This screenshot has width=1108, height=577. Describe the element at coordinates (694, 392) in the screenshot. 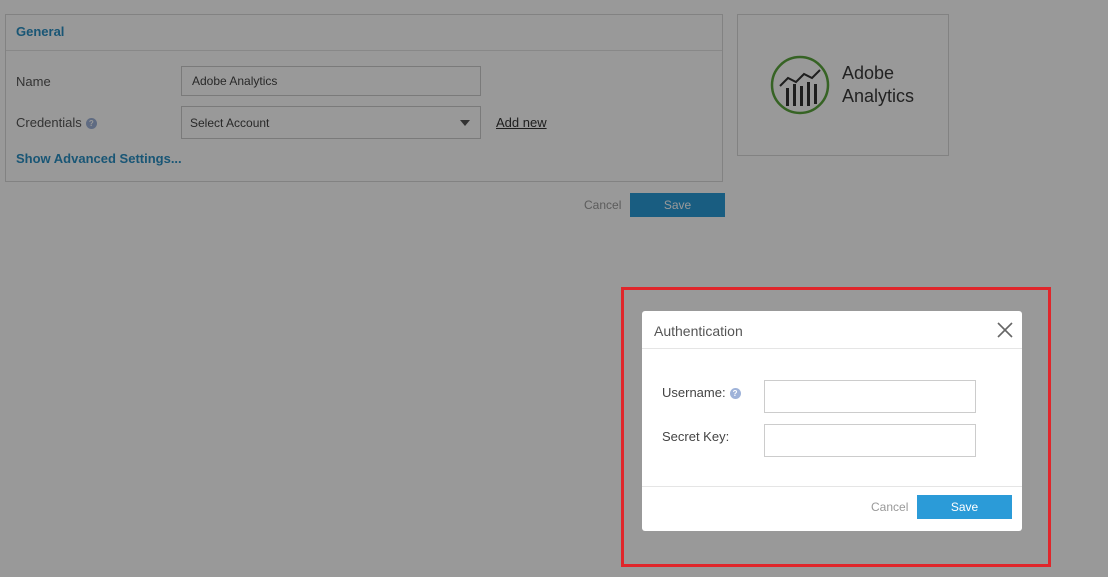

I see `username-label-text: Username:` at that location.